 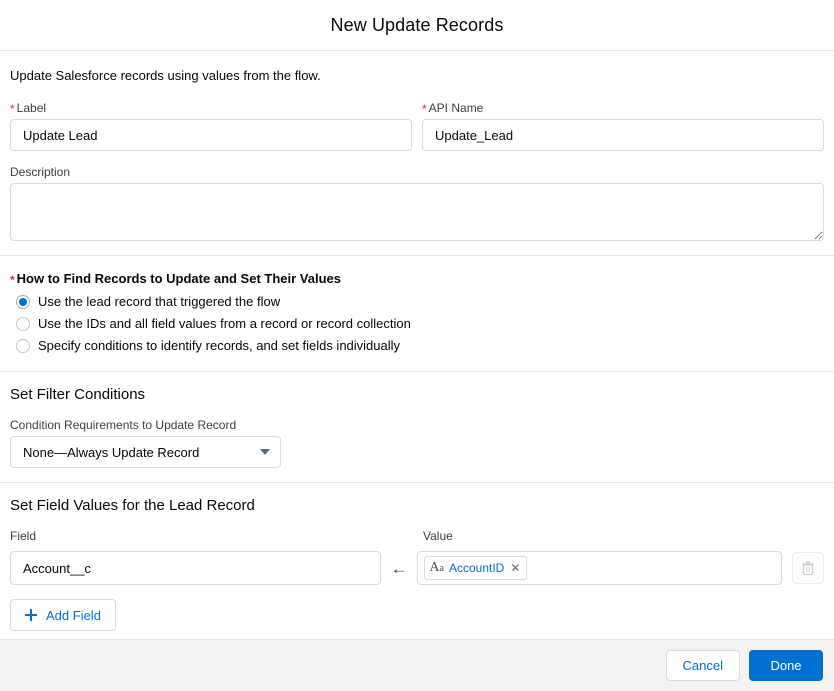 I want to click on name-fields-row: *Label *API Name, so click(x=417, y=126).